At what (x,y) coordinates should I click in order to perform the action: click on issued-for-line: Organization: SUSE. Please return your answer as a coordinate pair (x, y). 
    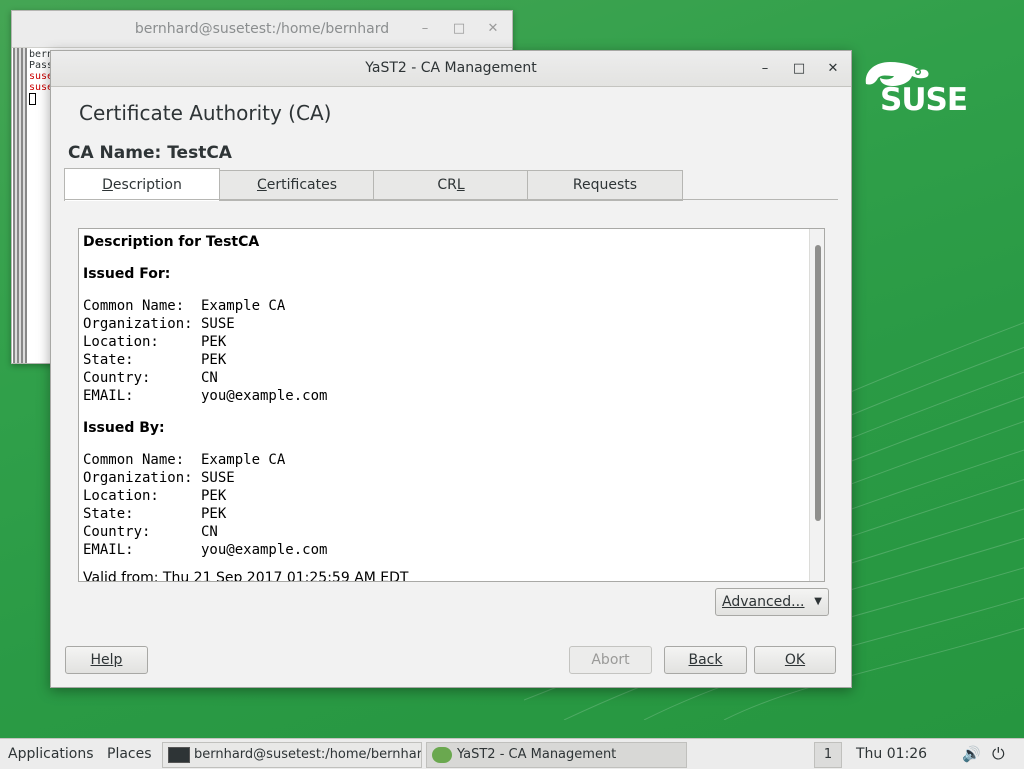
    Looking at the image, I should click on (159, 324).